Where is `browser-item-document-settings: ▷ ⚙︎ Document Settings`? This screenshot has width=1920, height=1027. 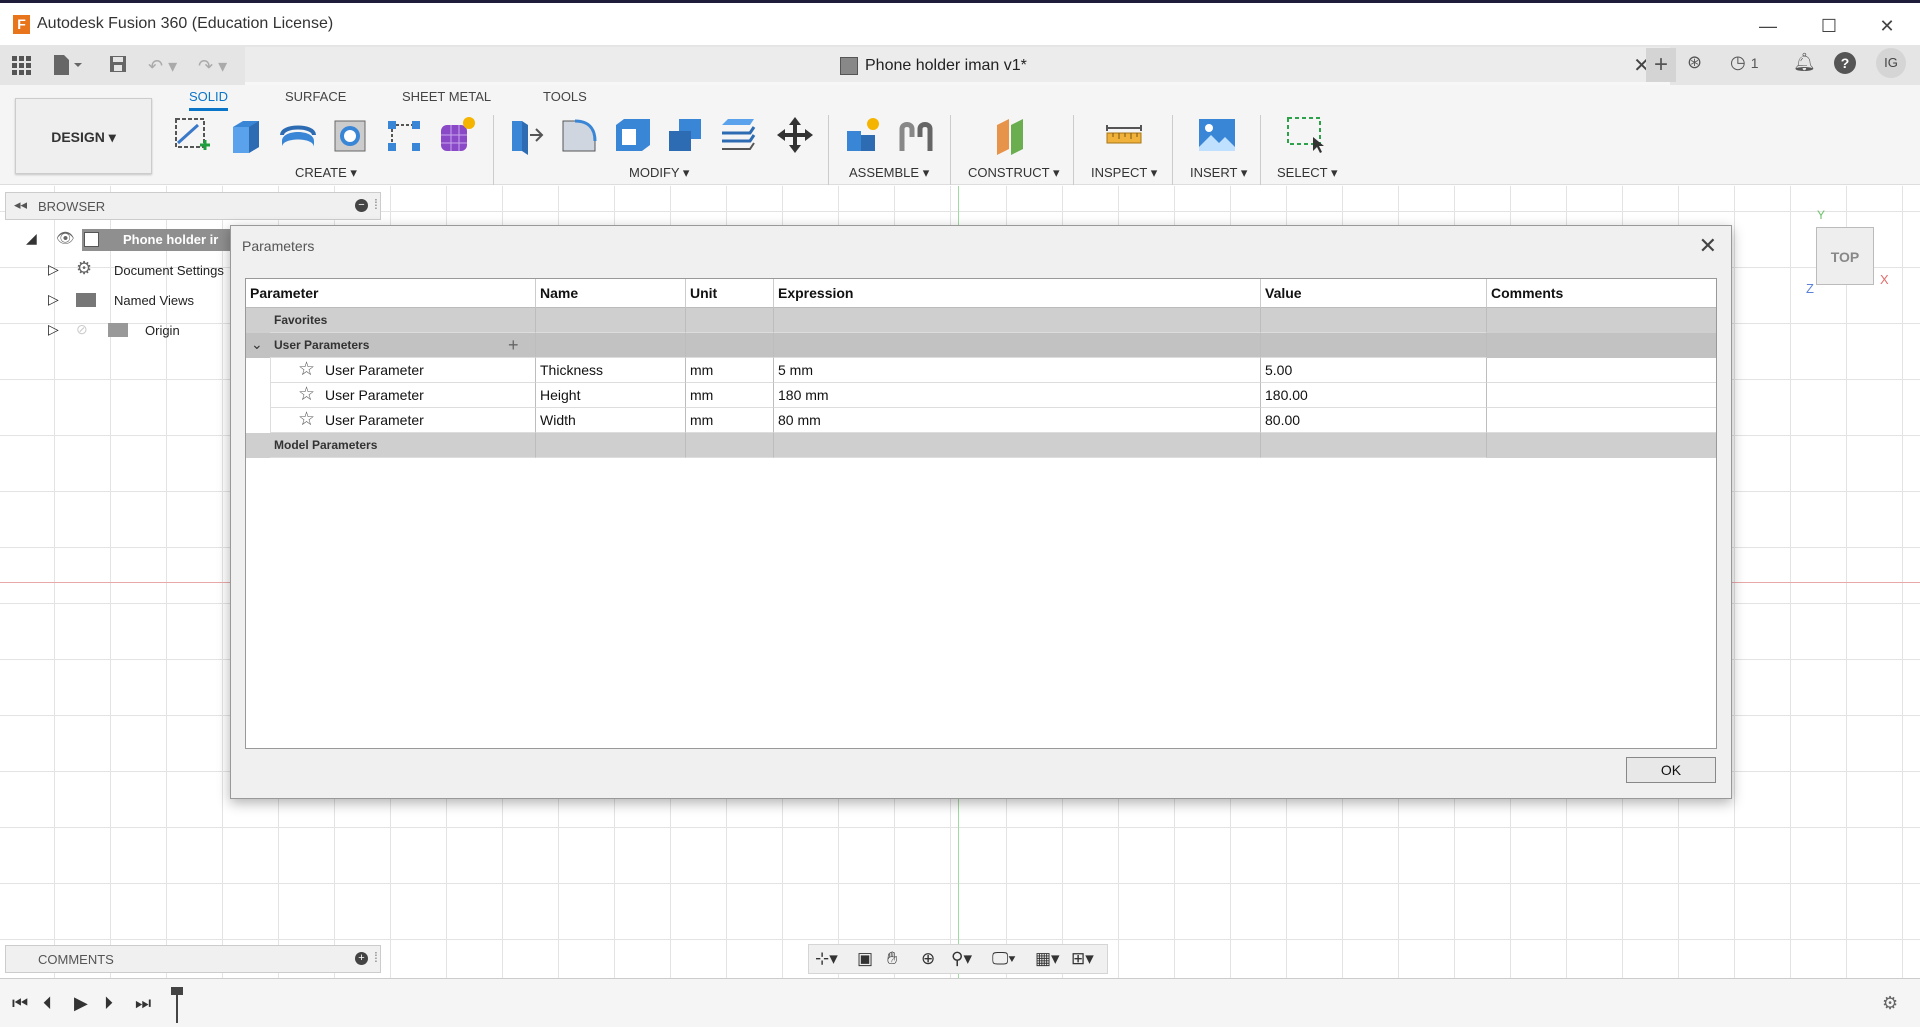
browser-item-document-settings: ▷ ⚙︎ Document Settings is located at coordinates (140, 271).